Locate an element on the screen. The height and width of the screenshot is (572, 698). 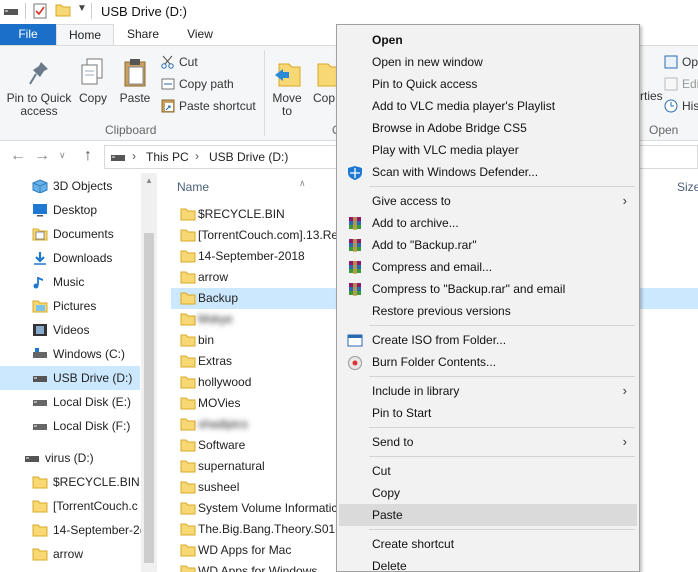
sidebar-item-label: virus (D:) is located at coordinates (69, 458).